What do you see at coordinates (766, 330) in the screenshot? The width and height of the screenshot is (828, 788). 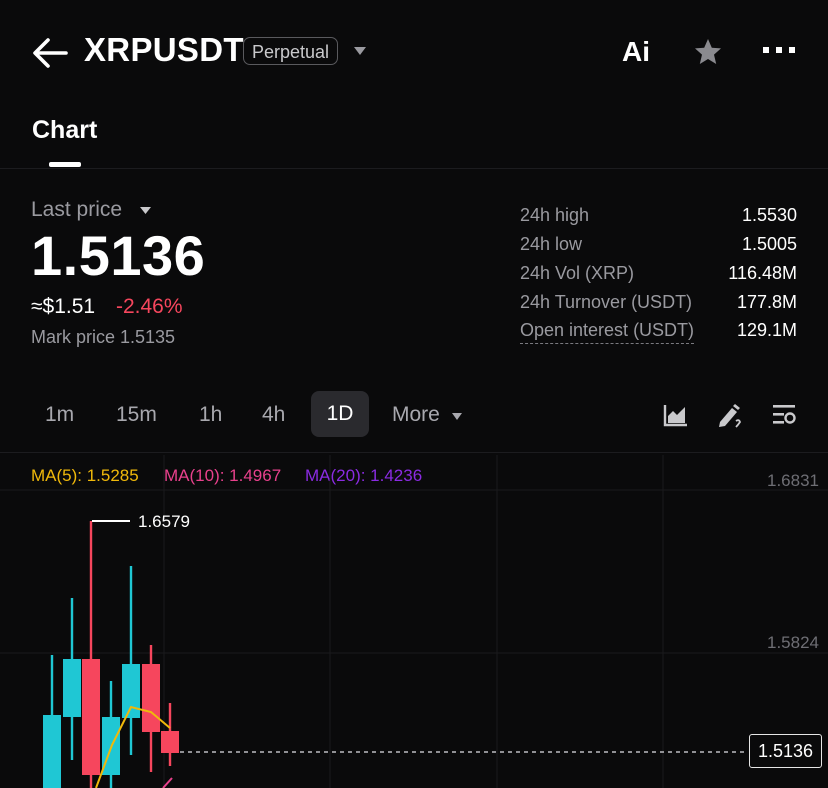 I see `stat-value-open-interest: 129.1M` at bounding box center [766, 330].